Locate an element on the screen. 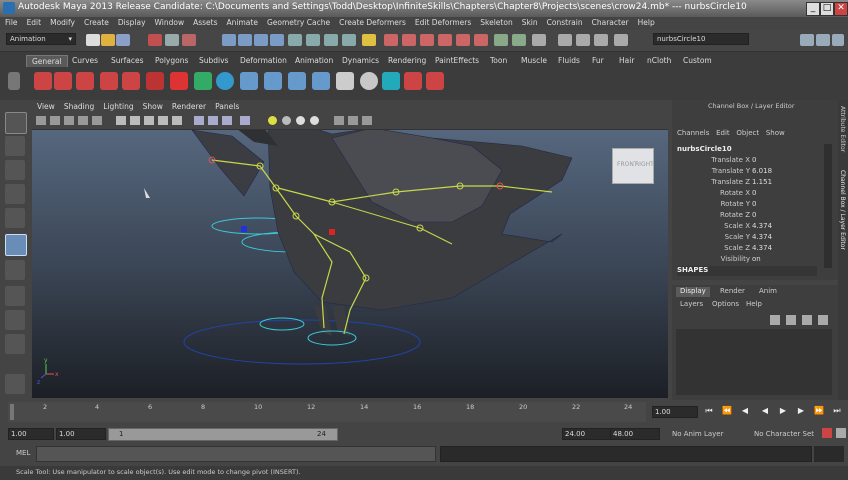  history-icon is located at coordinates (313, 40).